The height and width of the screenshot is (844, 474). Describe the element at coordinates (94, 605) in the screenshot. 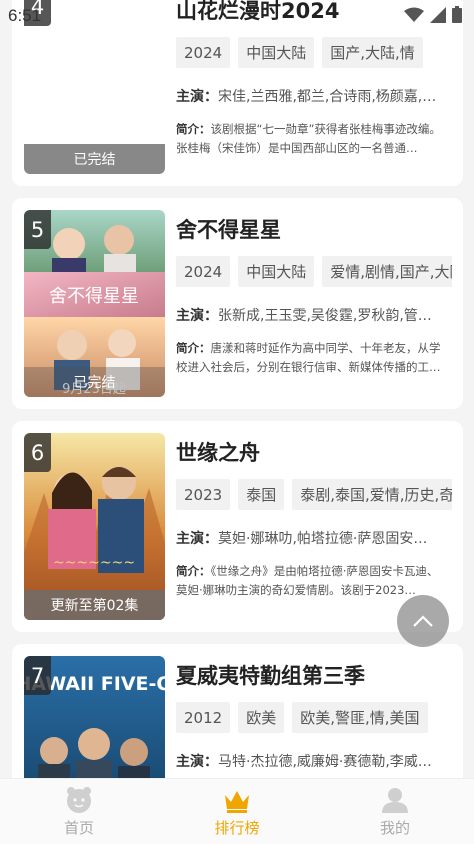

I see `update-status: 更新至第02集` at that location.